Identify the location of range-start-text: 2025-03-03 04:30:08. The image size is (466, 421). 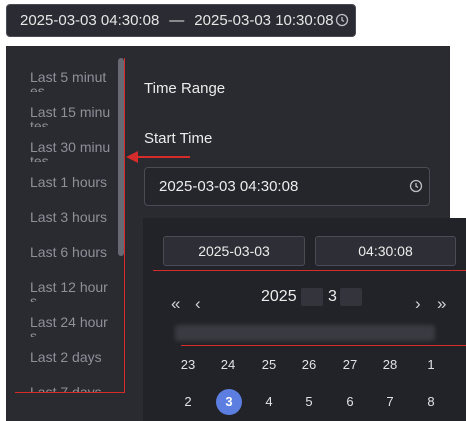
(90, 20).